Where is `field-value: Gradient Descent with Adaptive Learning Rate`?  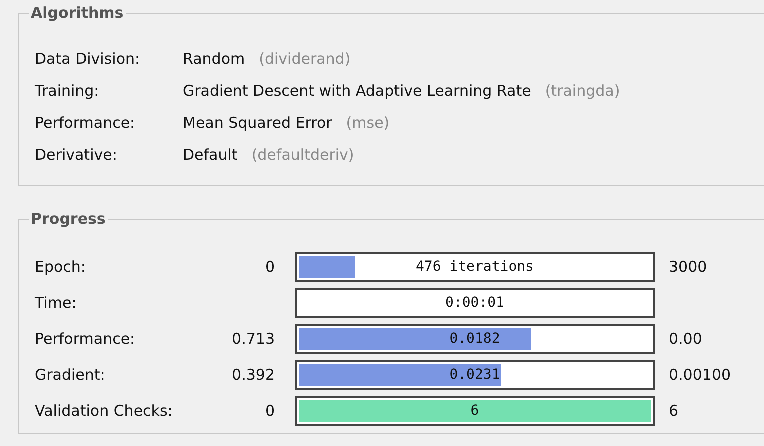
field-value: Gradient Descent with Adaptive Learning Rate is located at coordinates (357, 91).